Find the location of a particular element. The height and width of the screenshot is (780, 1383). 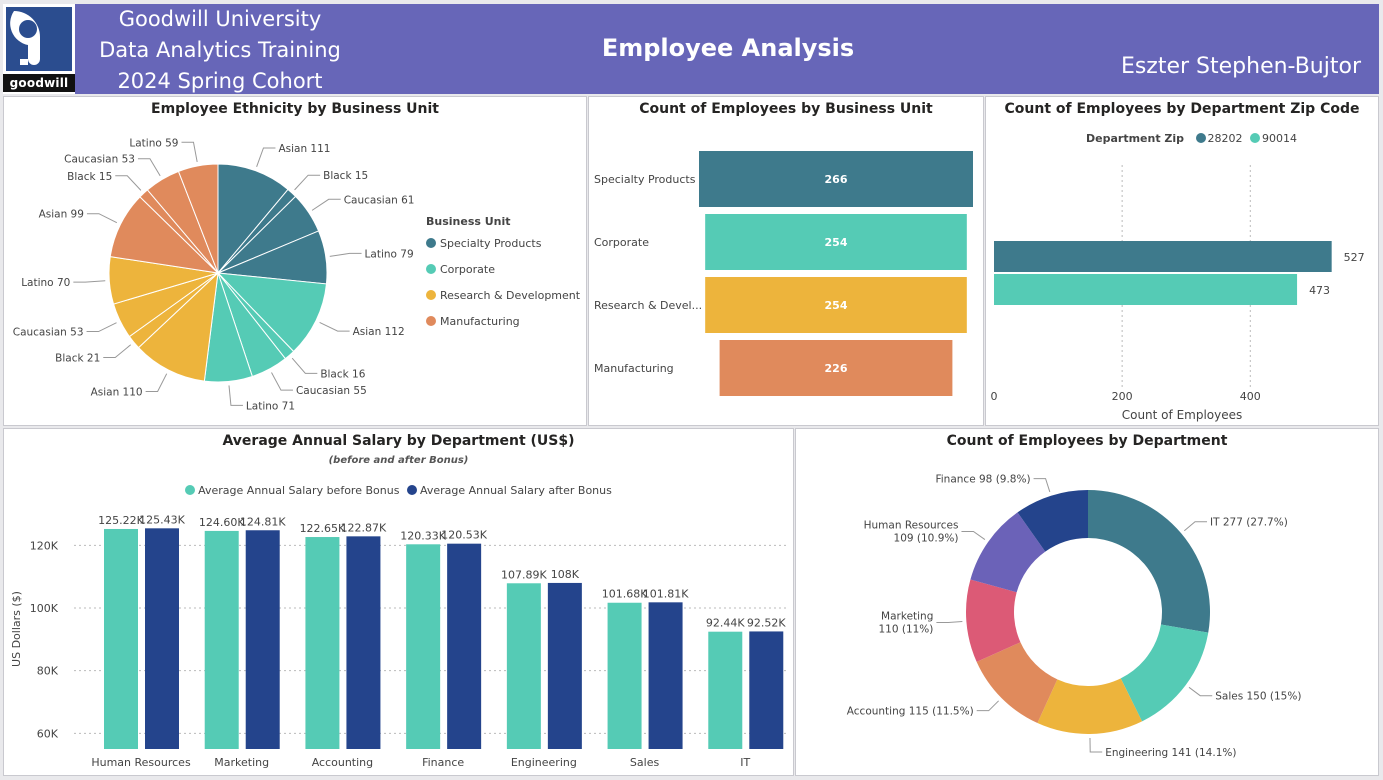

bar-value-label: 101.68K is located at coordinates (625, 594).